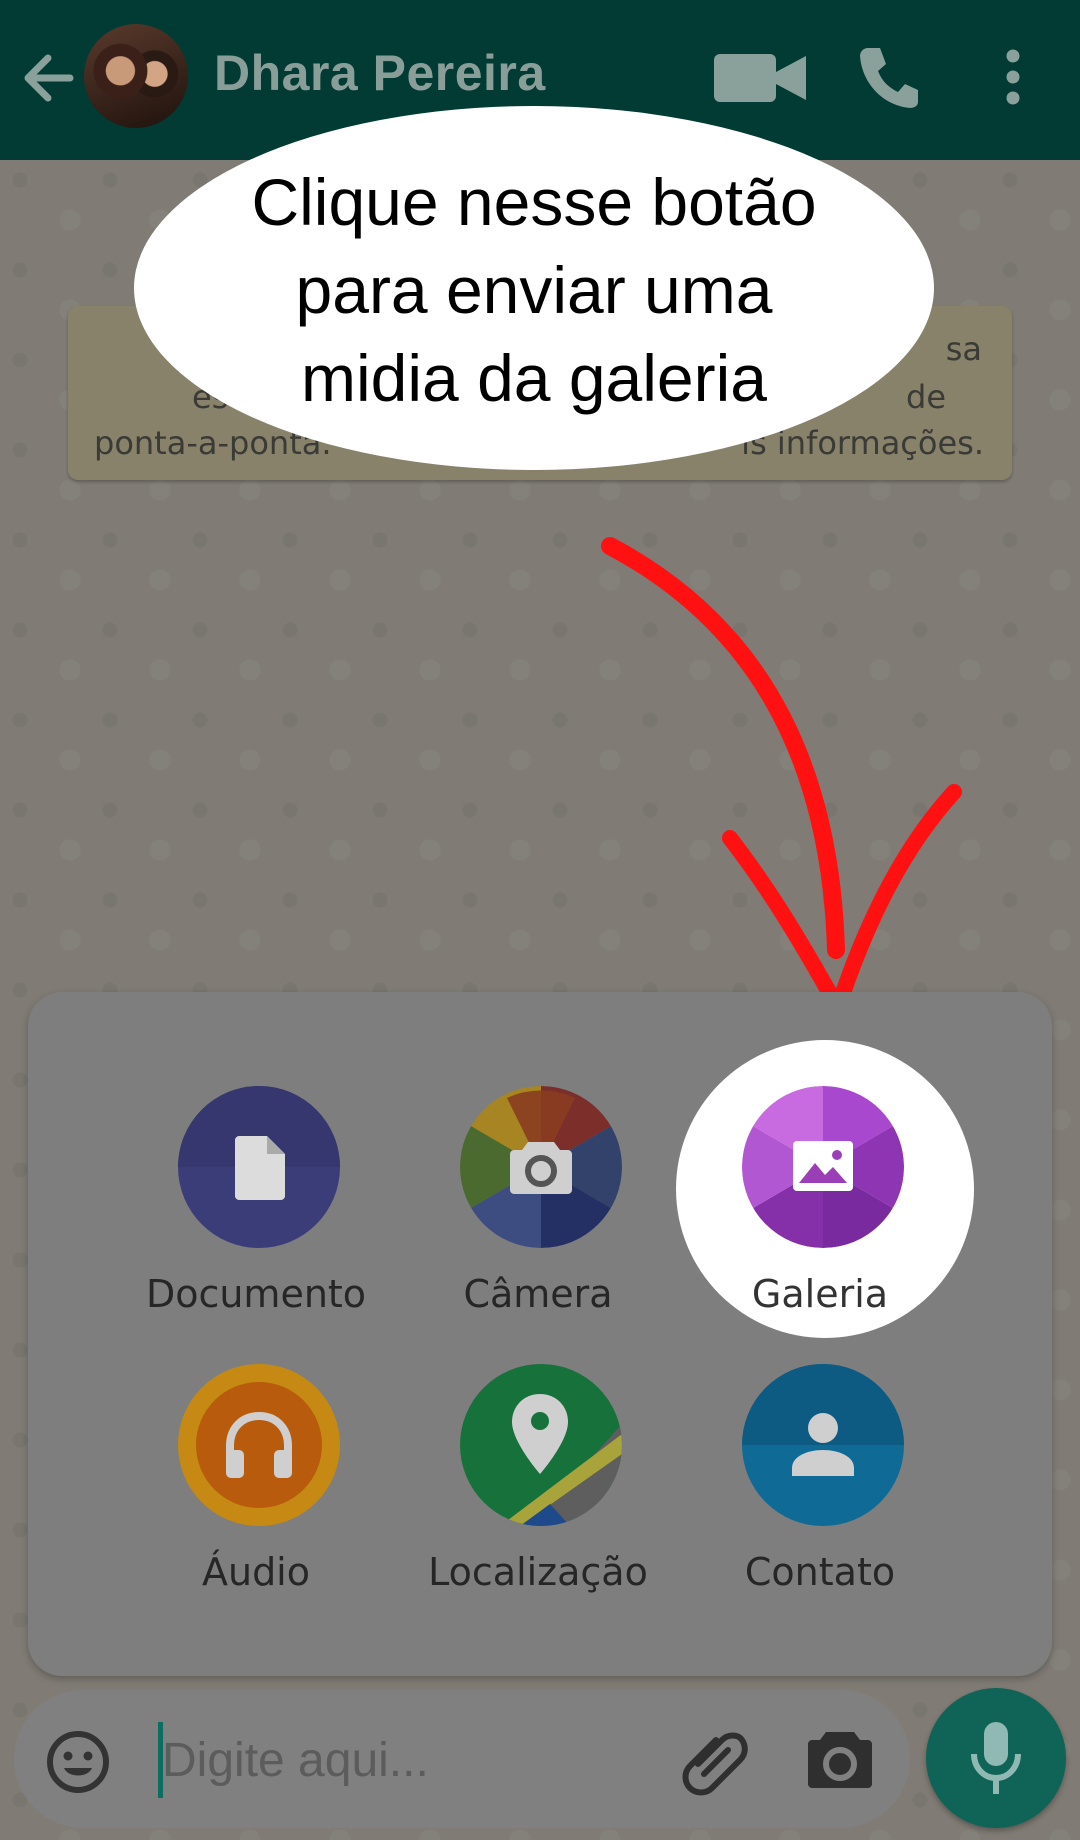 The width and height of the screenshot is (1080, 1840). Describe the element at coordinates (534, 202) in the screenshot. I see `callout-line-1: Clique nesse botão` at that location.